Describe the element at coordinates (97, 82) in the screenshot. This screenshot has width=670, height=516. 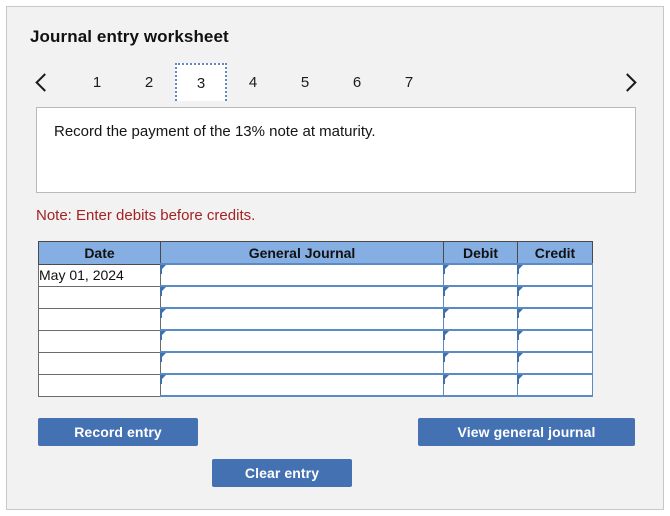
I see `pager-tab-1: 1` at that location.